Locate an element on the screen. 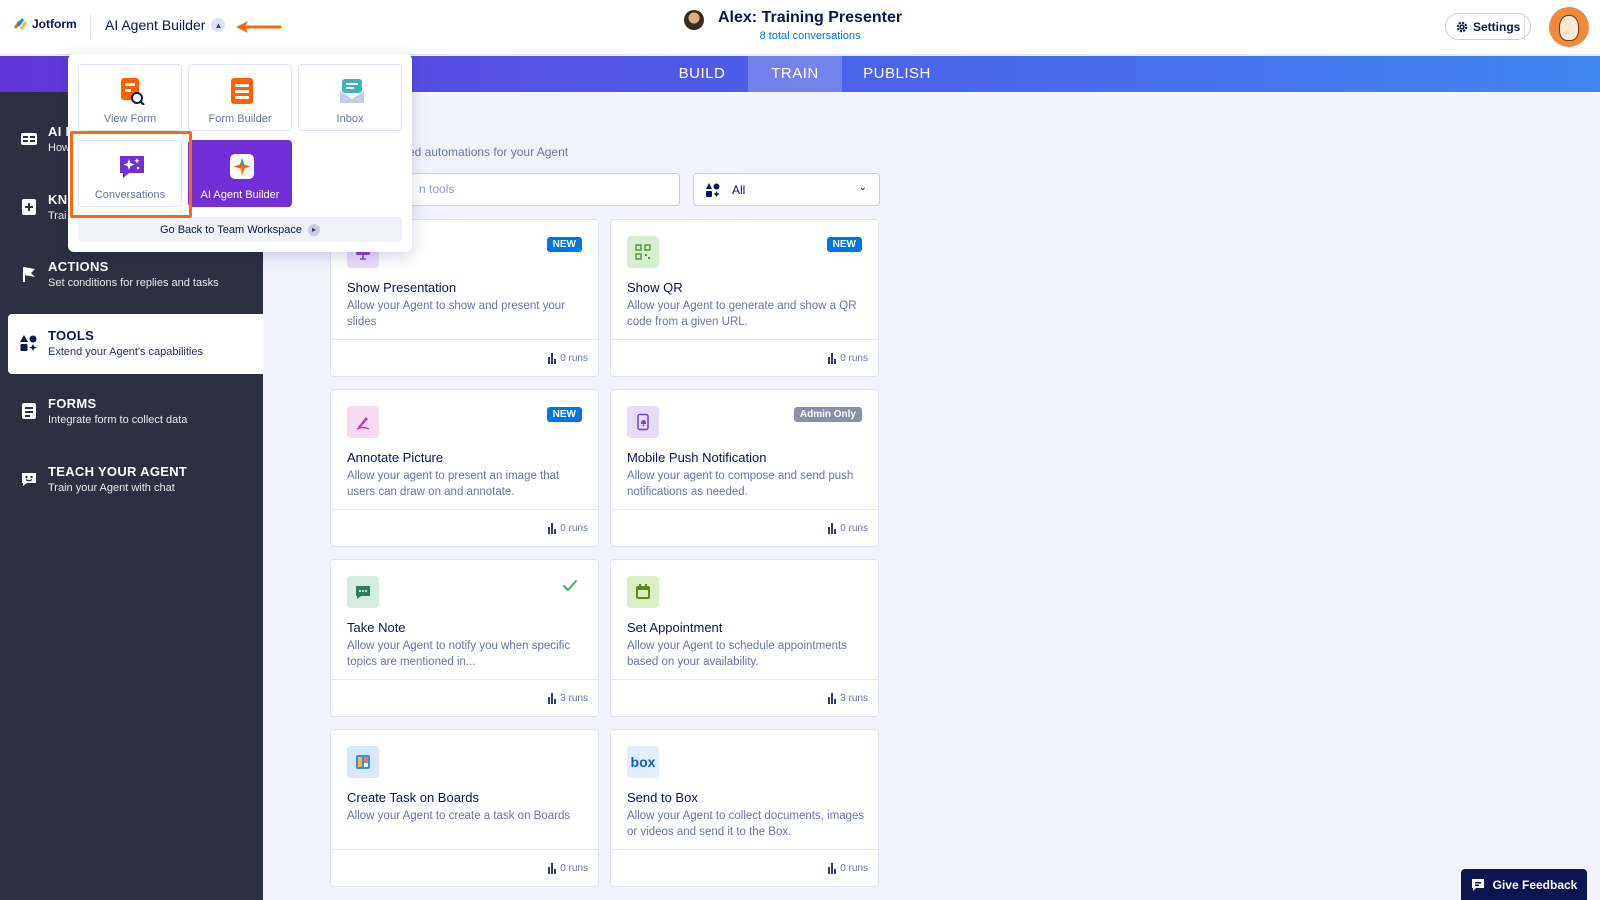 The image size is (1600, 900). jotform-logo: Jotform is located at coordinates (45, 24).